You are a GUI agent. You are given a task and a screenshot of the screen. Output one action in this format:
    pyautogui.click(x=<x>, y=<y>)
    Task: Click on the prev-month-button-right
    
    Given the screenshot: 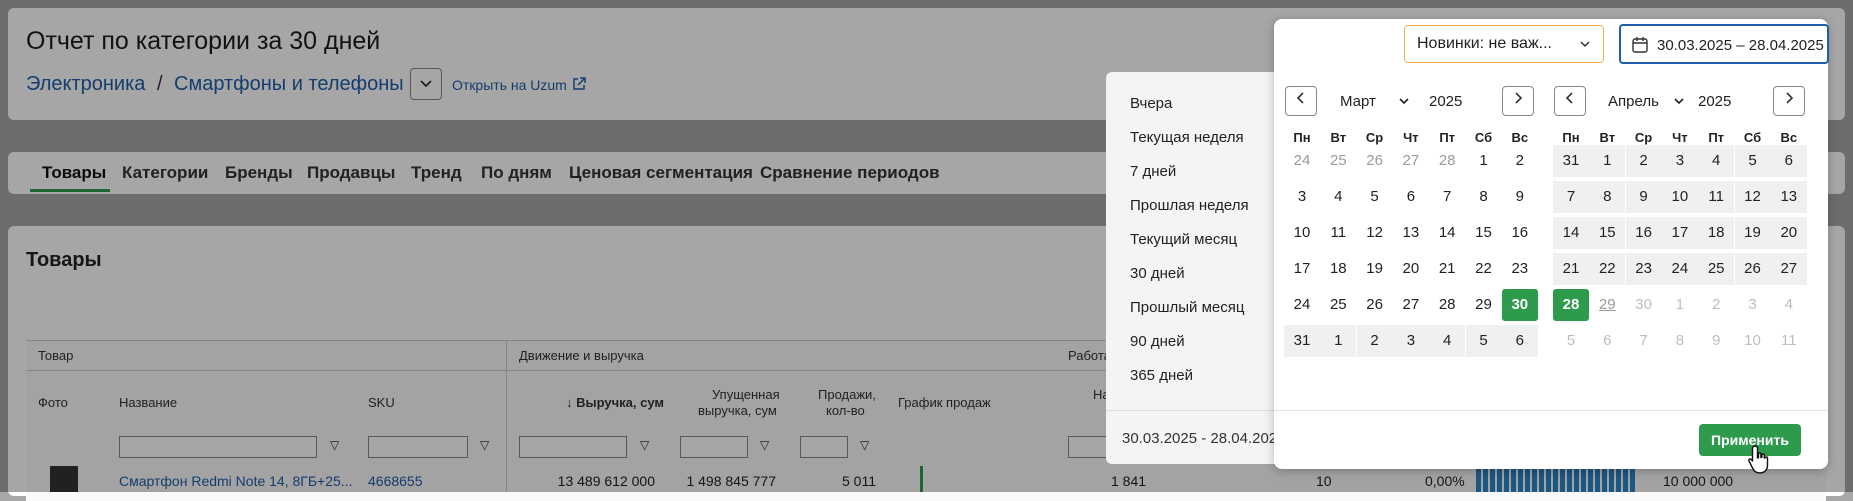 What is the action you would take?
    pyautogui.click(x=1570, y=101)
    